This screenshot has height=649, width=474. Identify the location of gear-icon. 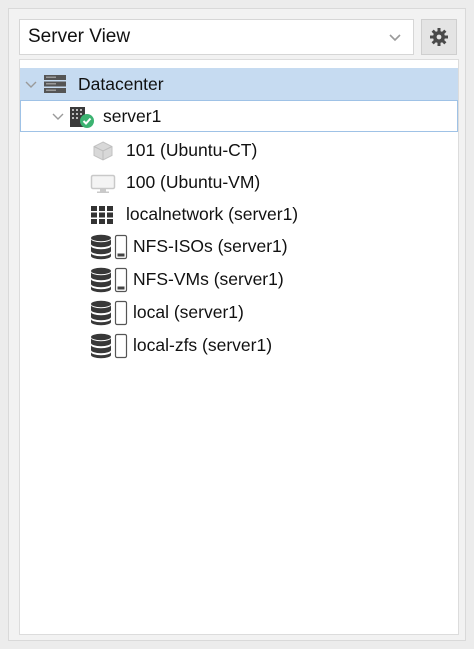
(439, 37).